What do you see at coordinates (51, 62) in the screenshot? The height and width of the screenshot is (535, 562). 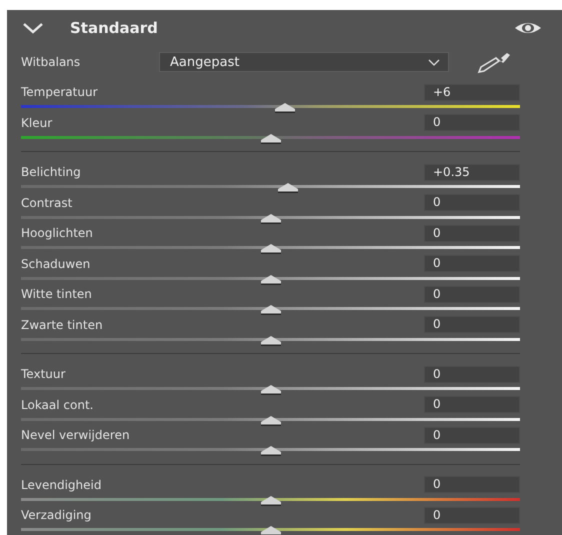 I see `field-label: Witbalans` at bounding box center [51, 62].